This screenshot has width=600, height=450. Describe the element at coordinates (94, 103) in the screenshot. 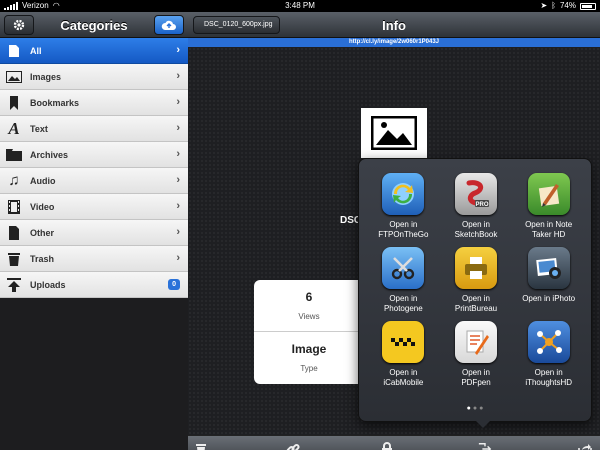

I see `category-item-bookmarks: Bookmarks ›` at that location.